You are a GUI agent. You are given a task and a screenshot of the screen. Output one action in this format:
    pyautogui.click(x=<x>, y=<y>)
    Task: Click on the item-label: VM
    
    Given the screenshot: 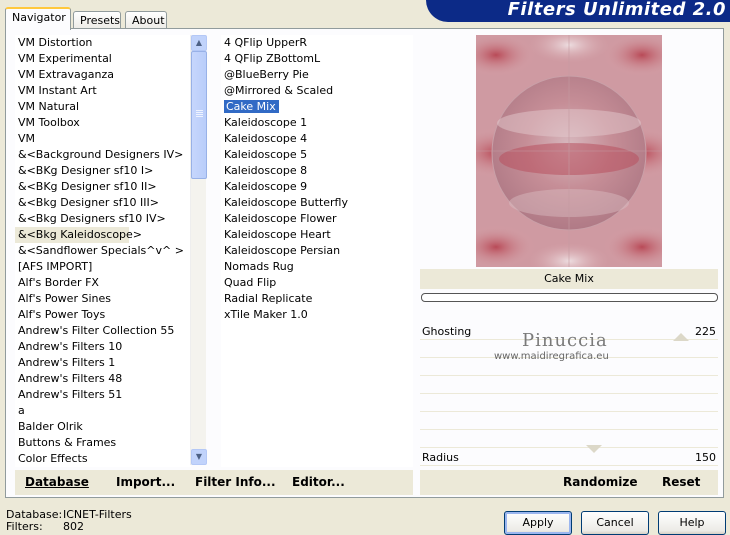 What is the action you would take?
    pyautogui.click(x=27, y=138)
    